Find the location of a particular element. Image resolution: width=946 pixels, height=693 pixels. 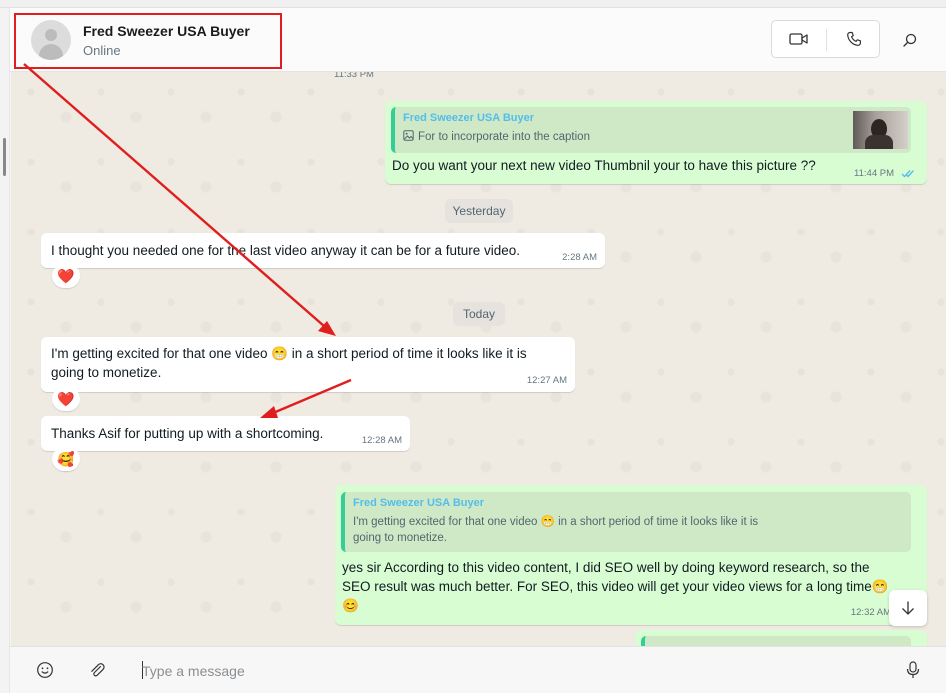

message-time: 11:44 PM is located at coordinates (874, 173).